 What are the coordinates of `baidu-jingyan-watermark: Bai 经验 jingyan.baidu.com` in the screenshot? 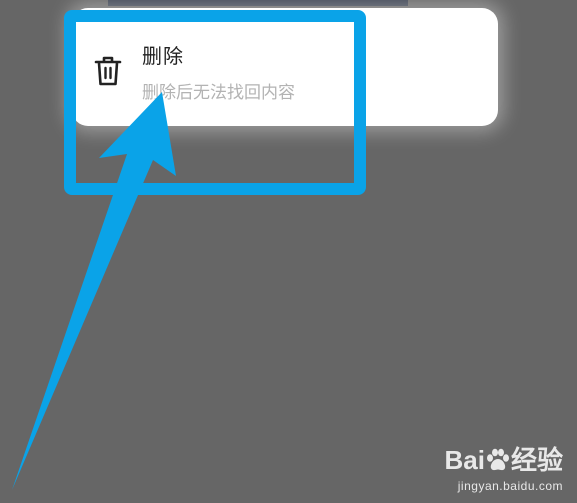 It's located at (504, 466).